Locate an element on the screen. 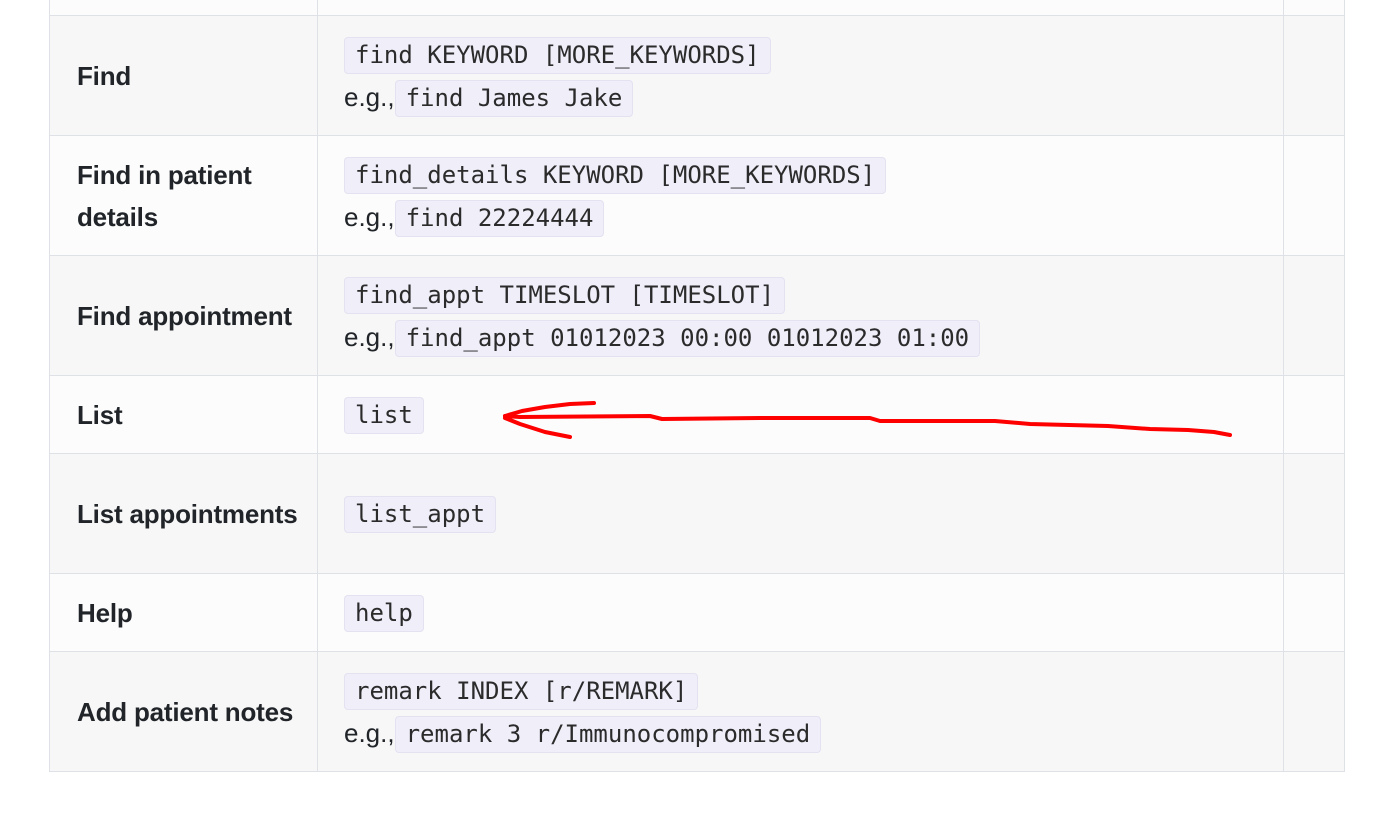  table-row-list: List list is located at coordinates (697, 414).